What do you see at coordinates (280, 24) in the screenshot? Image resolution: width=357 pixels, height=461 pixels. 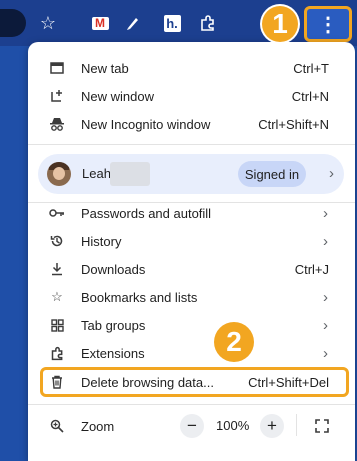 I see `step-1-badge: 1` at bounding box center [280, 24].